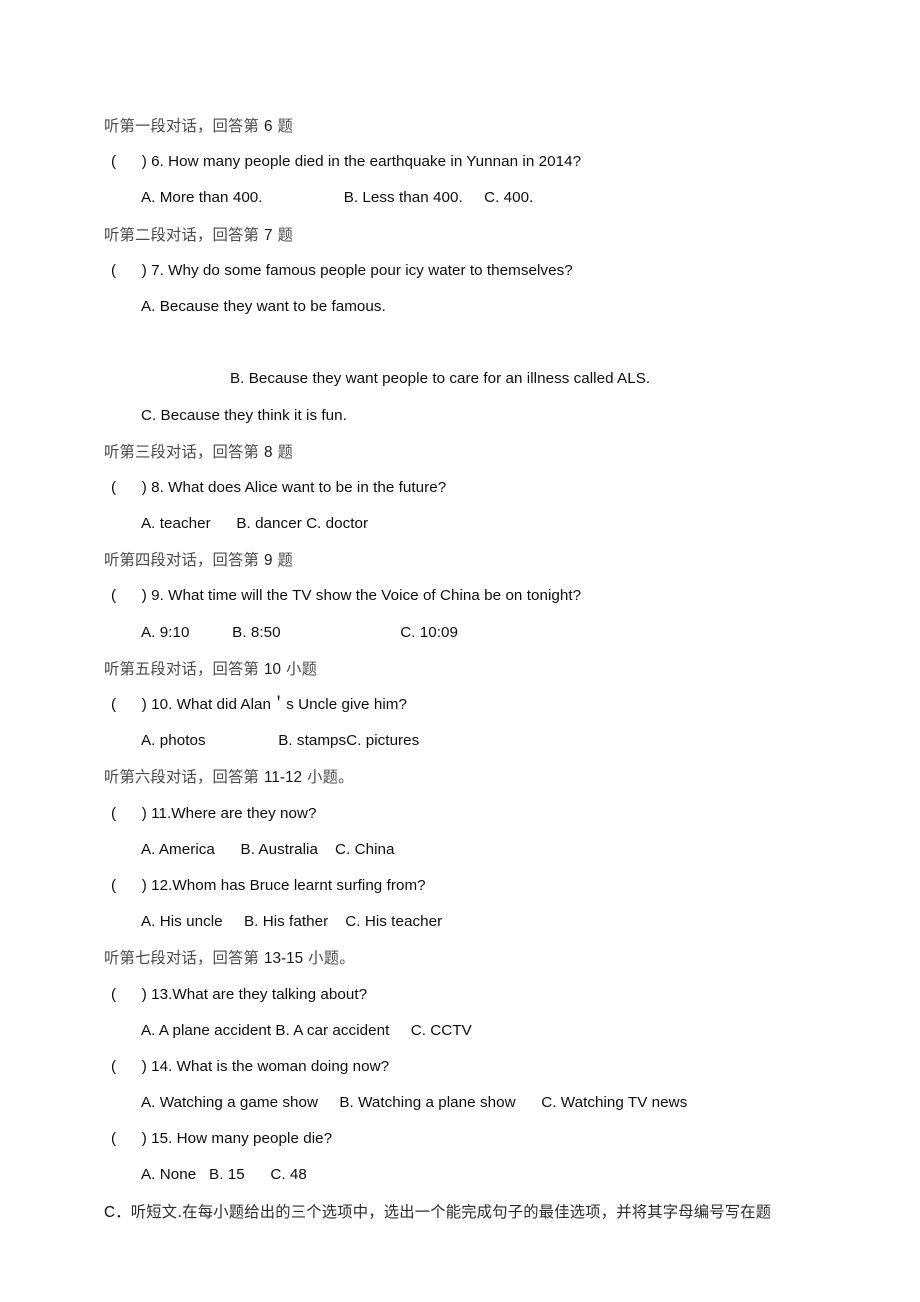 The height and width of the screenshot is (1302, 920). Describe the element at coordinates (284, 959) in the screenshot. I see `head-dialogue-7-number: 13-15` at that location.